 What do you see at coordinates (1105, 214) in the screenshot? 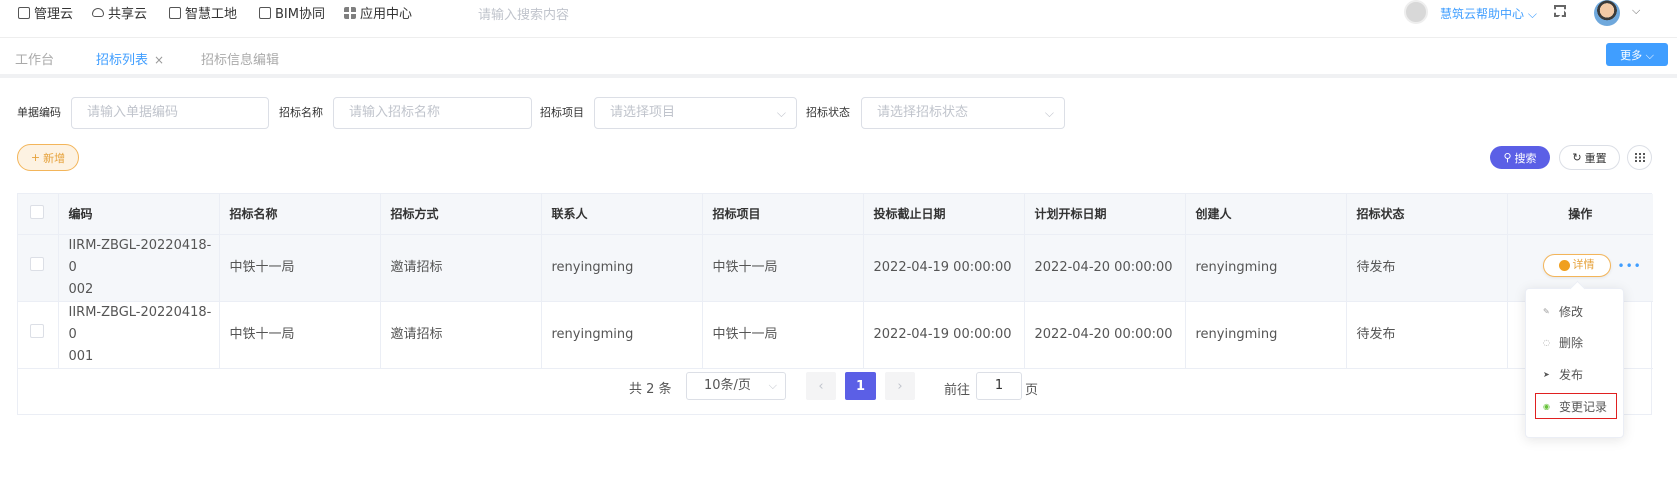
I see `column-header: 计划开标日期` at bounding box center [1105, 214].